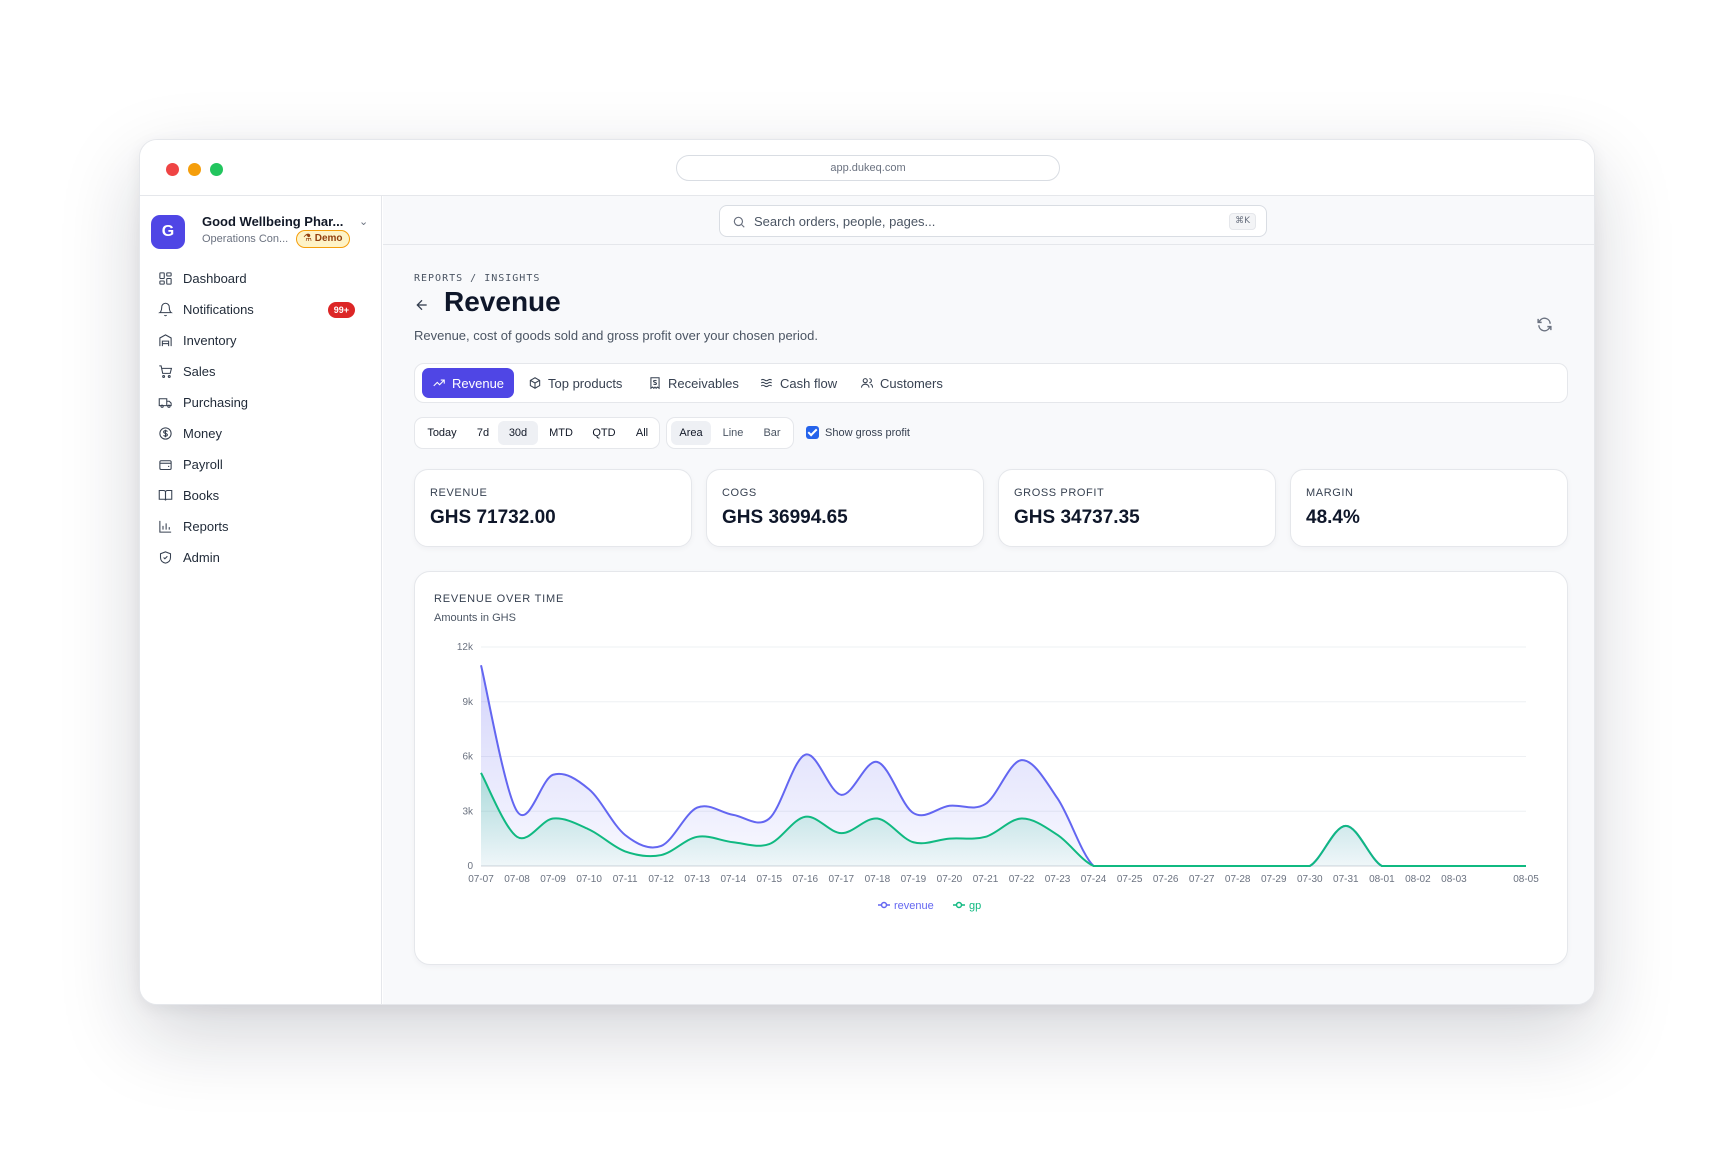 The width and height of the screenshot is (1716, 1158). What do you see at coordinates (642, 433) in the screenshot?
I see `range-all-button: All` at bounding box center [642, 433].